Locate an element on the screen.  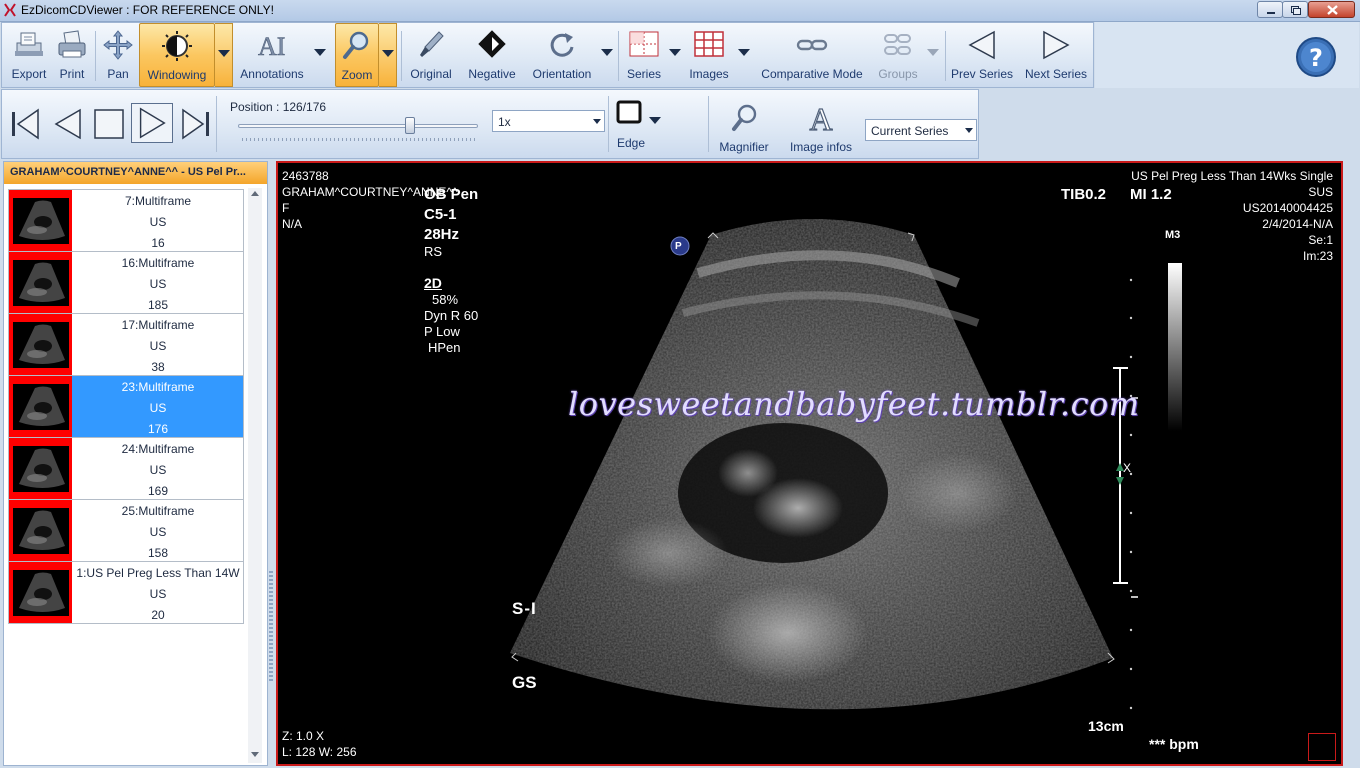
series-item: 23:Multiframe US 176 is located at coordinates (126, 406).